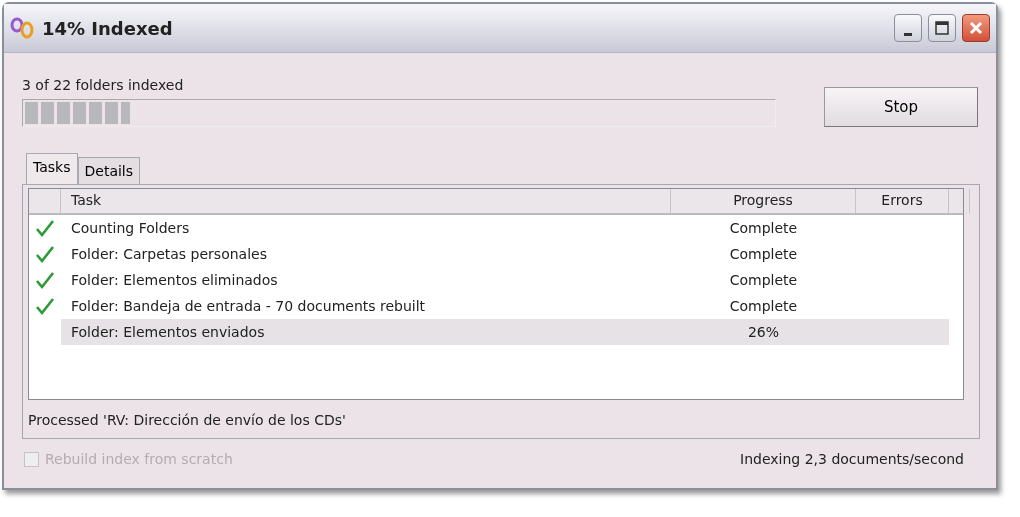 The image size is (1020, 517). Describe the element at coordinates (130, 228) in the screenshot. I see `task-cell-text: Counting Folders` at that location.